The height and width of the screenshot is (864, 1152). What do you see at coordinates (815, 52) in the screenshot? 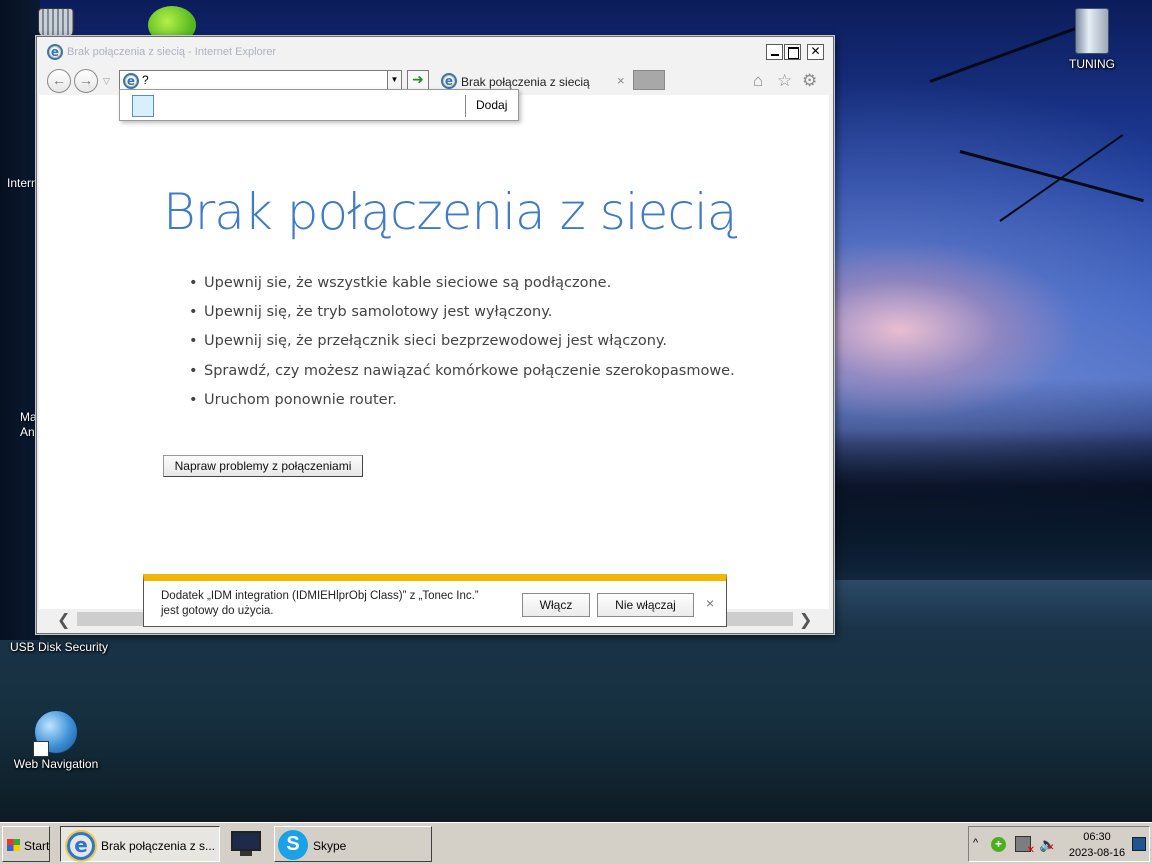
I see `close-button: ✕` at bounding box center [815, 52].